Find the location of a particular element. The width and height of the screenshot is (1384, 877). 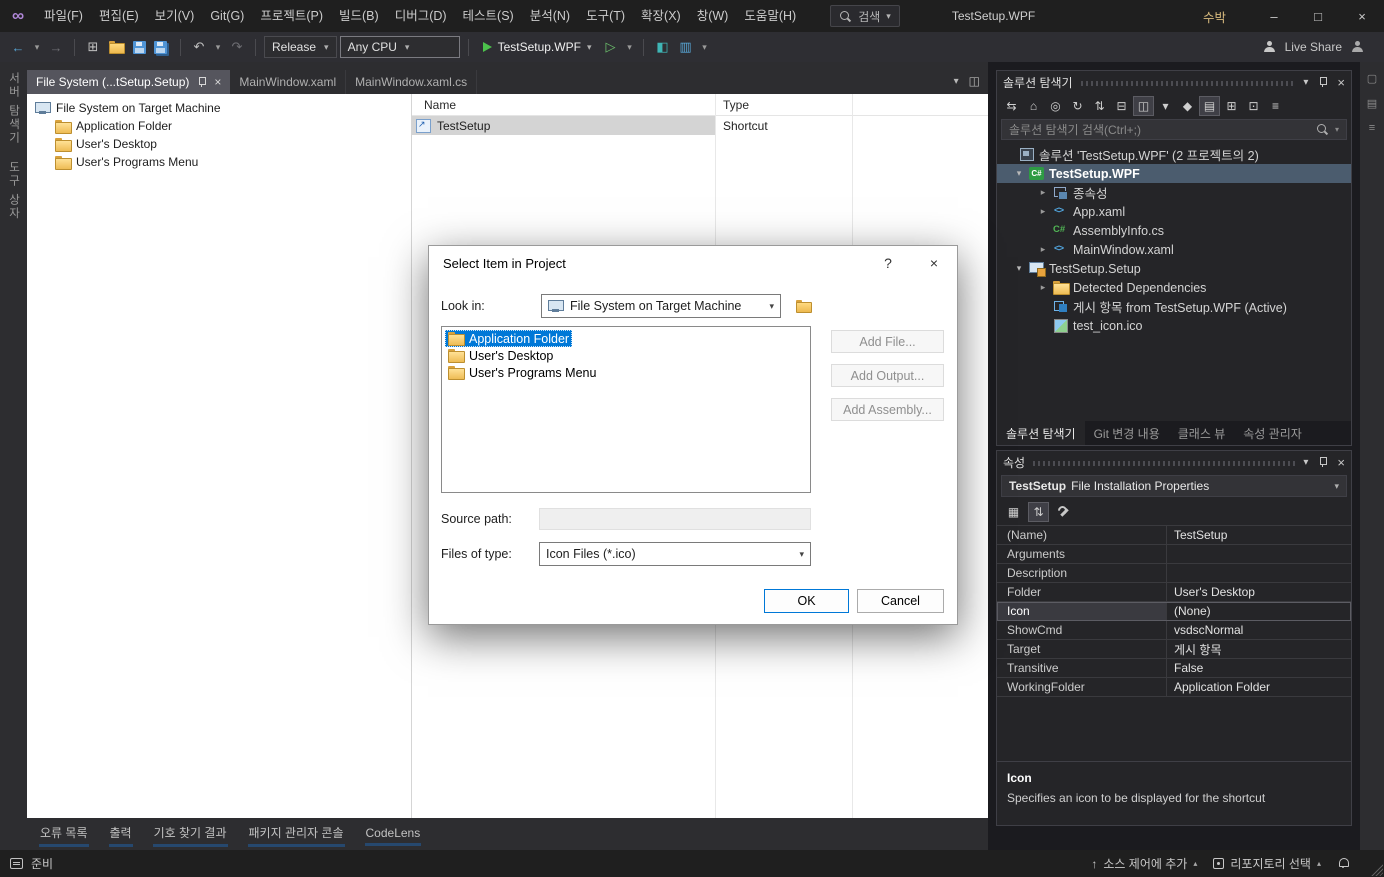

menubar-item: 창(W) is located at coordinates (713, 16).